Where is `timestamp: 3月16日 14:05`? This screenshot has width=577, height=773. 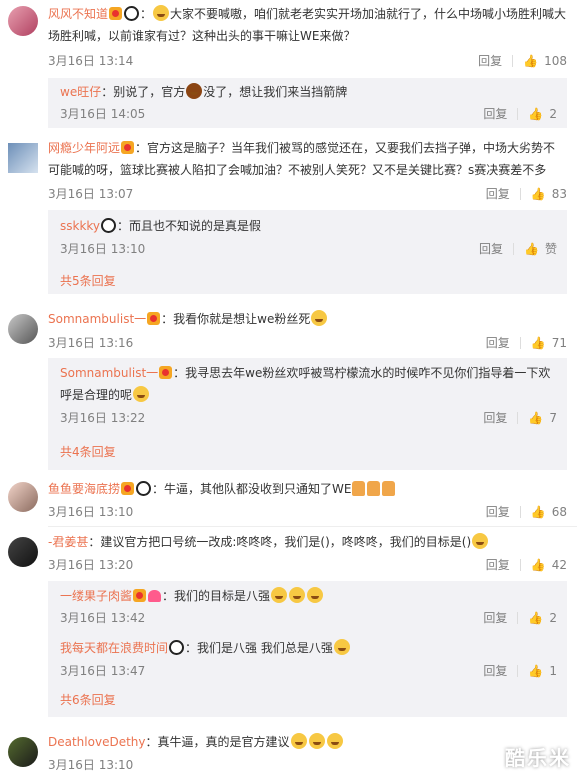 timestamp: 3月16日 14:05 is located at coordinates (103, 114).